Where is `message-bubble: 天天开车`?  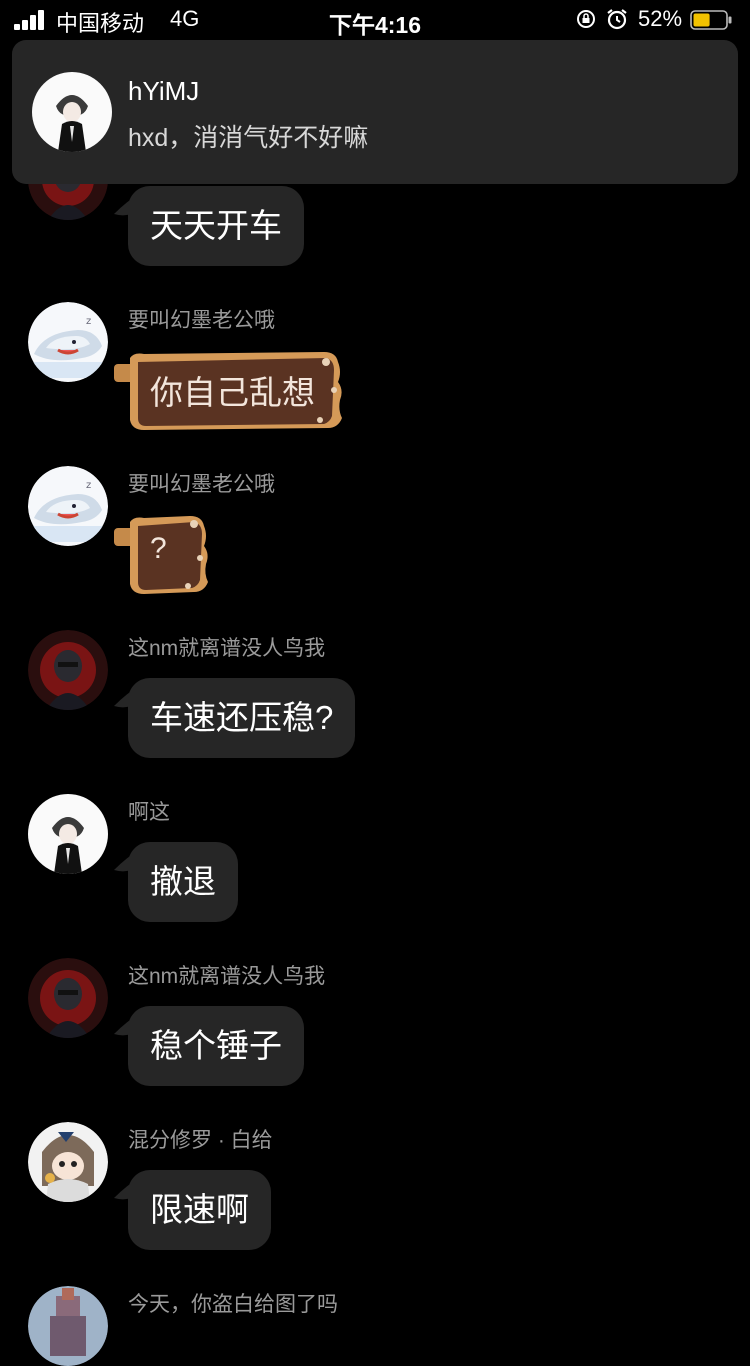 message-bubble: 天天开车 is located at coordinates (216, 226).